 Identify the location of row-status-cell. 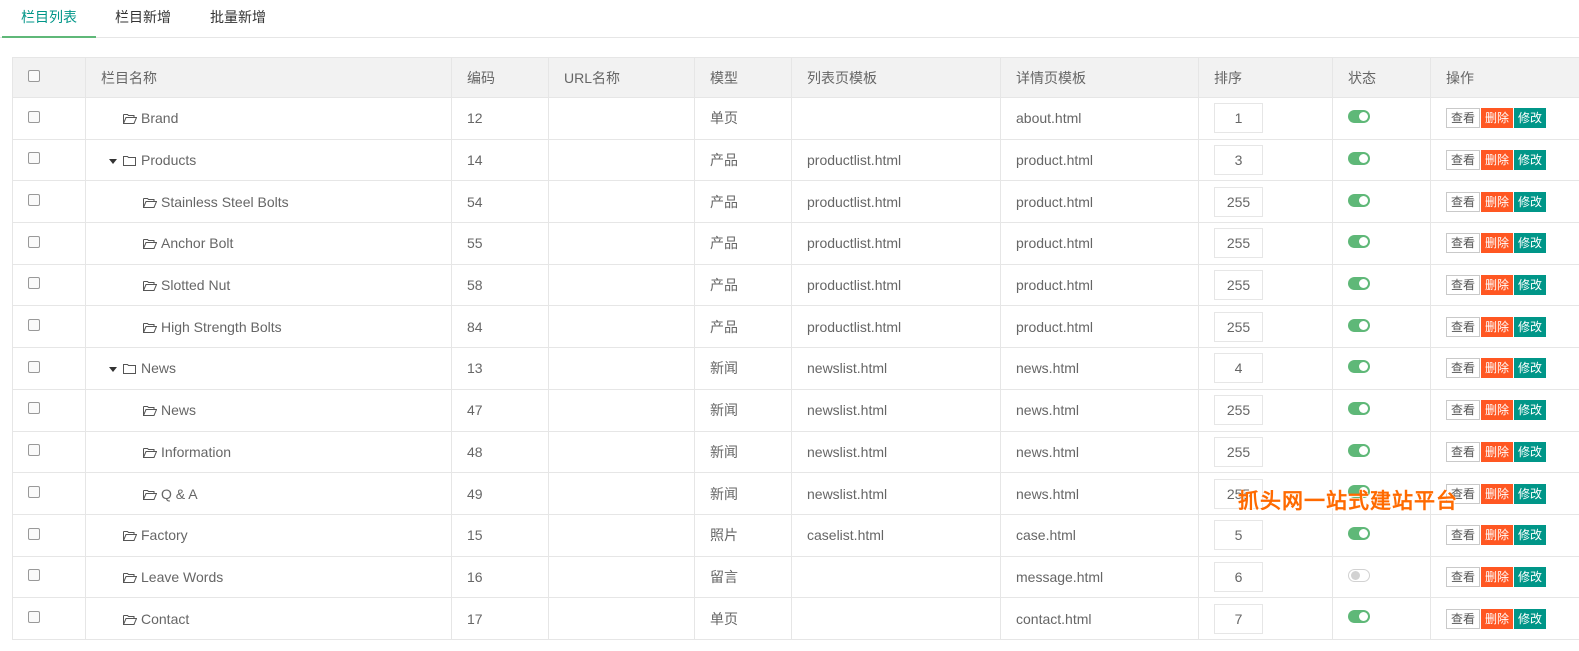
(1381, 618).